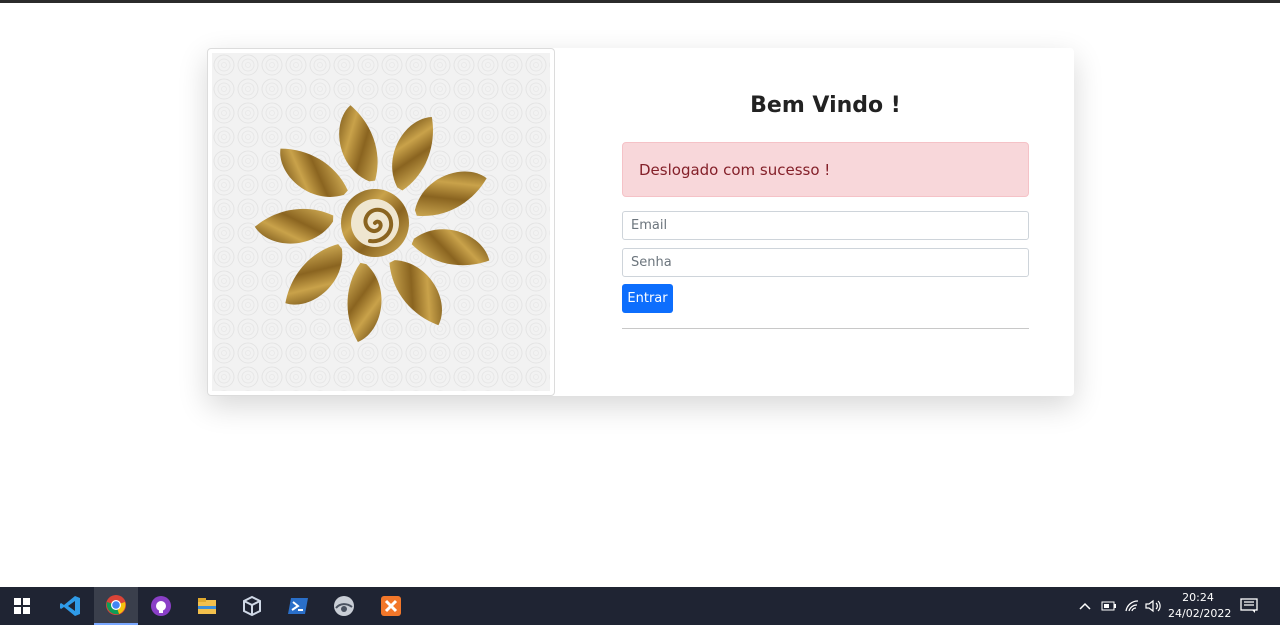 Image resolution: width=1280 pixels, height=625 pixels. What do you see at coordinates (825, 225) in the screenshot?
I see `email-input` at bounding box center [825, 225].